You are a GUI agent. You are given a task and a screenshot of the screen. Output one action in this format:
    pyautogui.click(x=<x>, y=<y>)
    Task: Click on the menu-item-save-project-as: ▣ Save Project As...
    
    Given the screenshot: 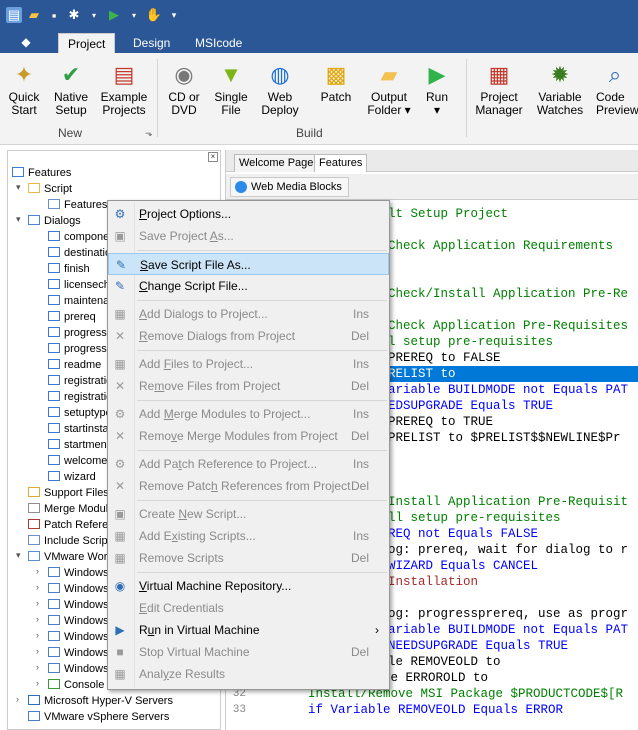 What is the action you would take?
    pyautogui.click(x=248, y=236)
    